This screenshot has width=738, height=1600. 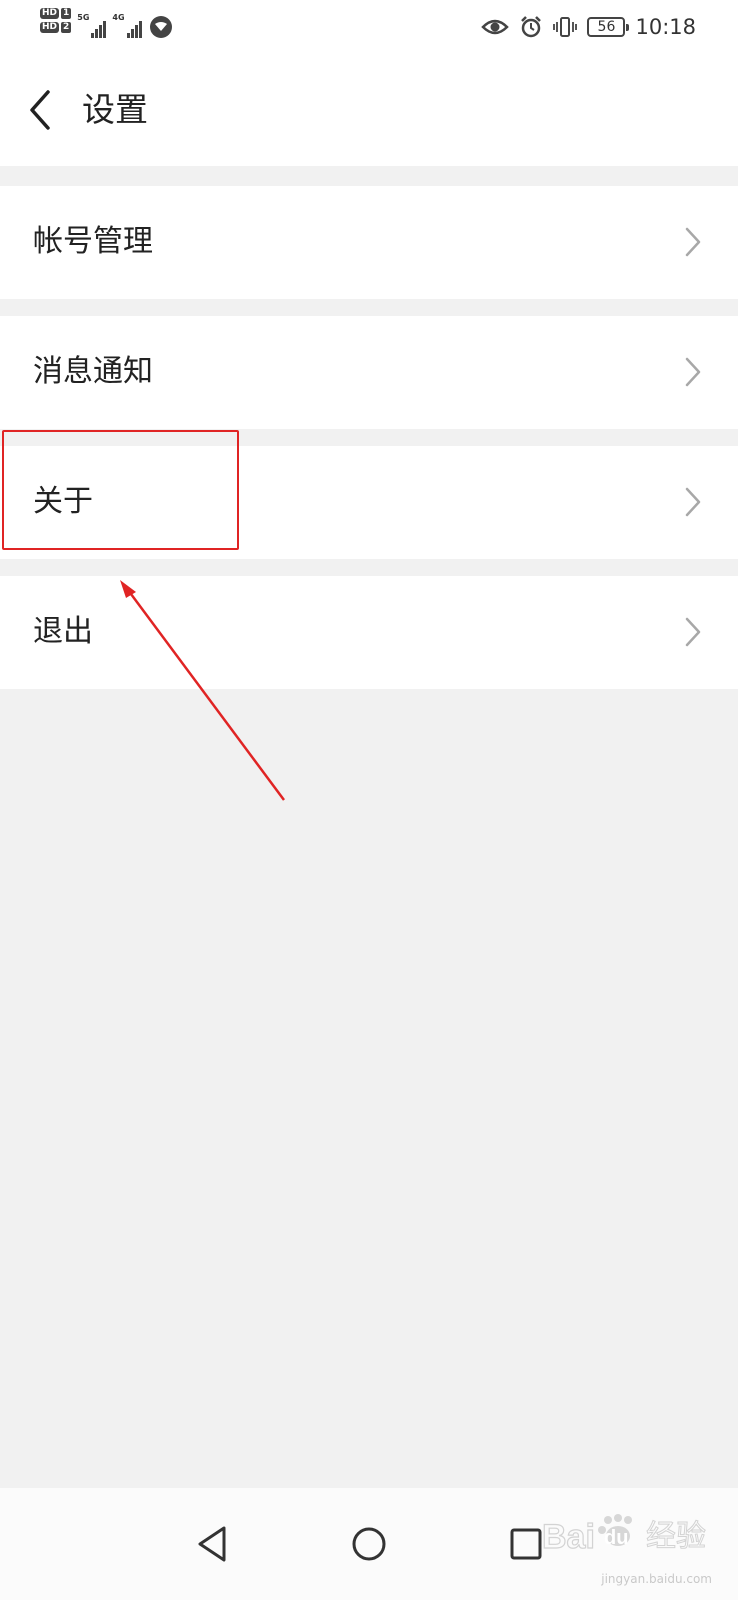 I want to click on battery-level: 56, so click(x=606, y=27).